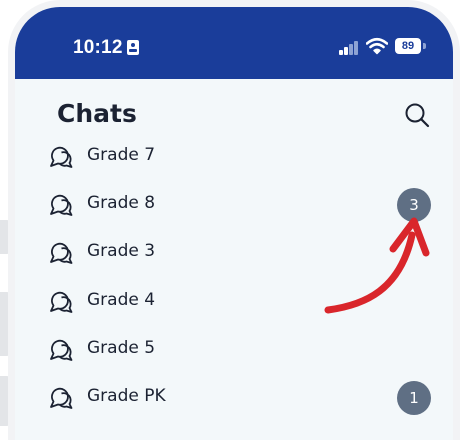 This screenshot has height=440, width=473. Describe the element at coordinates (234, 350) in the screenshot. I see `chat-item: Grade 5` at that location.